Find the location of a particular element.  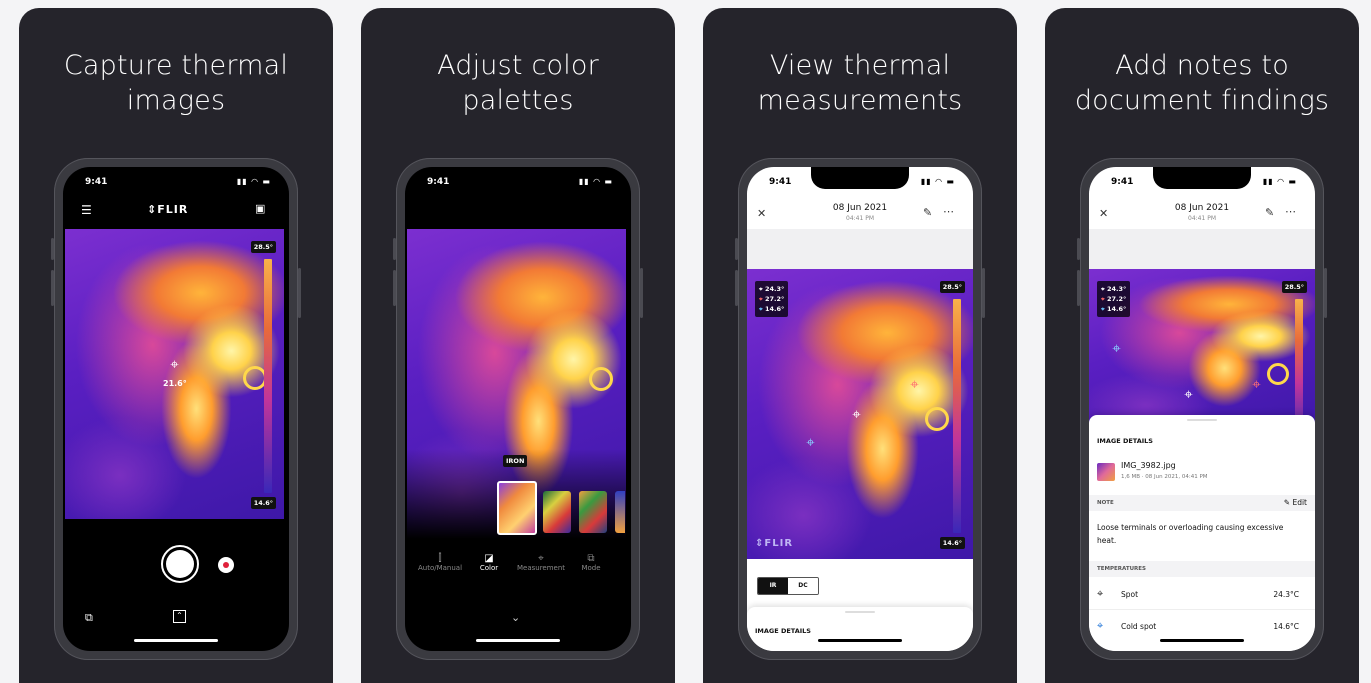

expand-icon: ⌃ is located at coordinates (179, 616).